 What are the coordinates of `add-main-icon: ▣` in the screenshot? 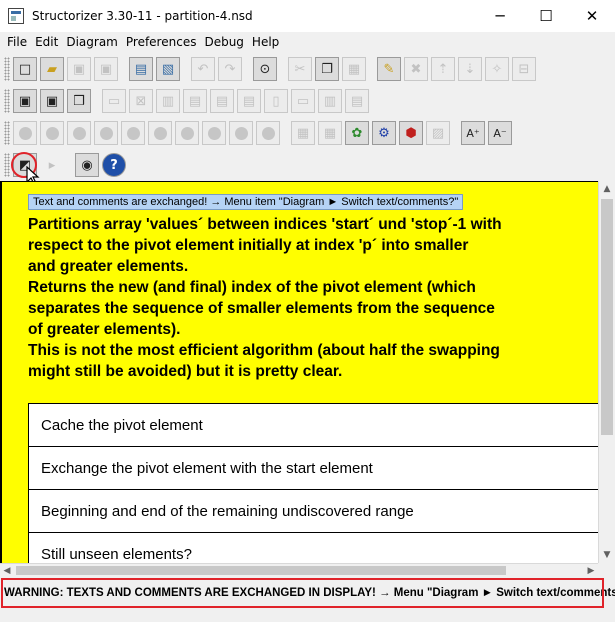 It's located at (25, 101).